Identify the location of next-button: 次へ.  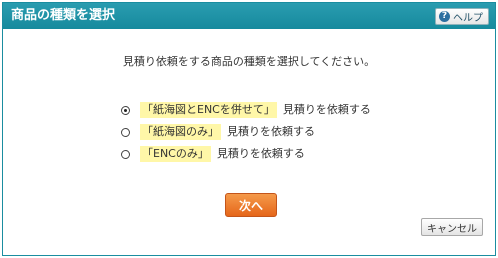
(251, 205).